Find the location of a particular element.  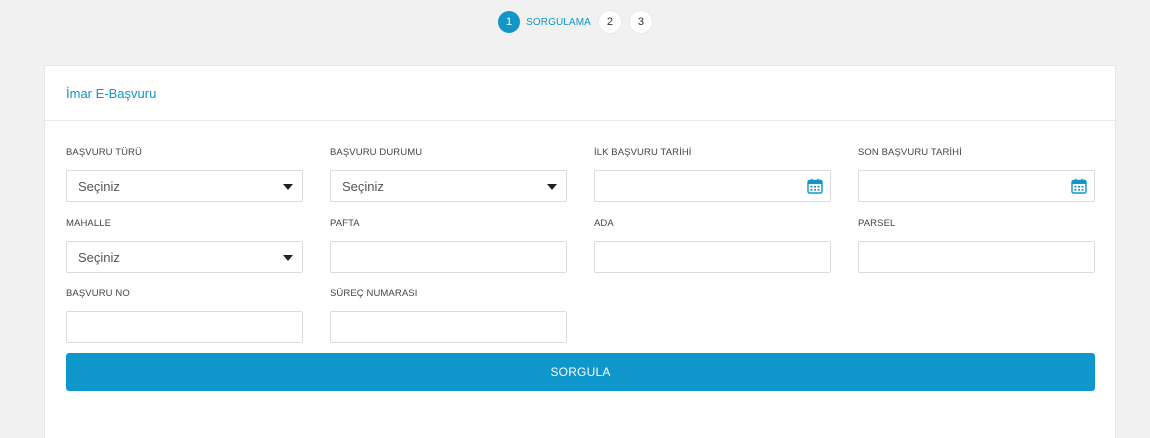

surec-numarasi-input is located at coordinates (448, 327).